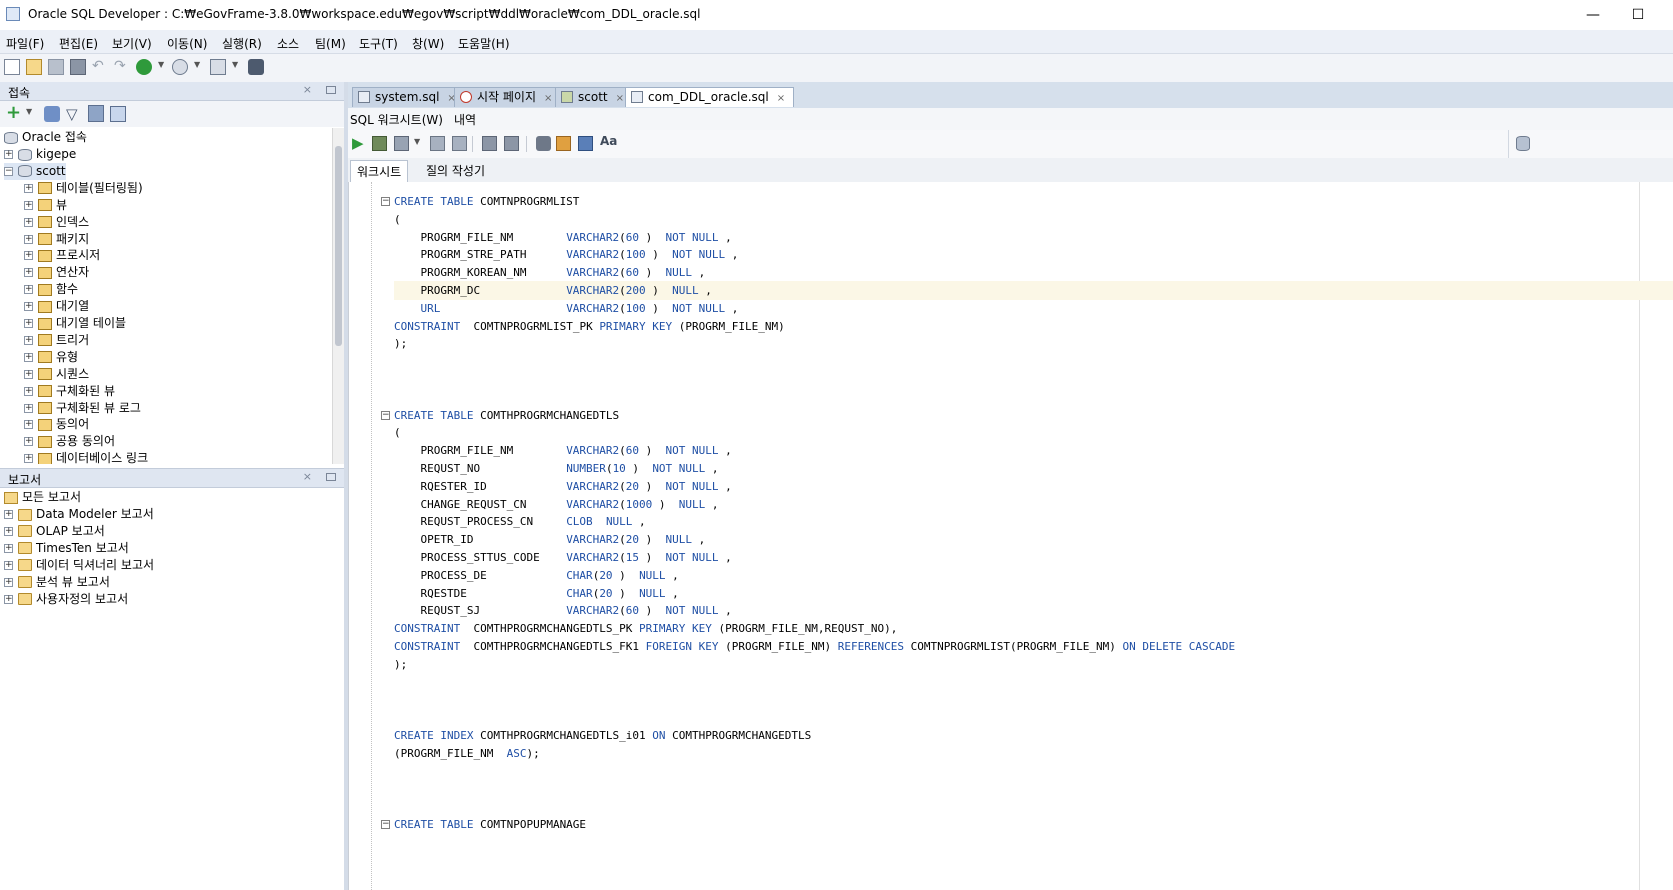 Image resolution: width=1673 pixels, height=890 pixels. Describe the element at coordinates (710, 97) in the screenshot. I see `tab-com-ddl-oracle-sql: com_DDL_oracle.sql ×` at that location.